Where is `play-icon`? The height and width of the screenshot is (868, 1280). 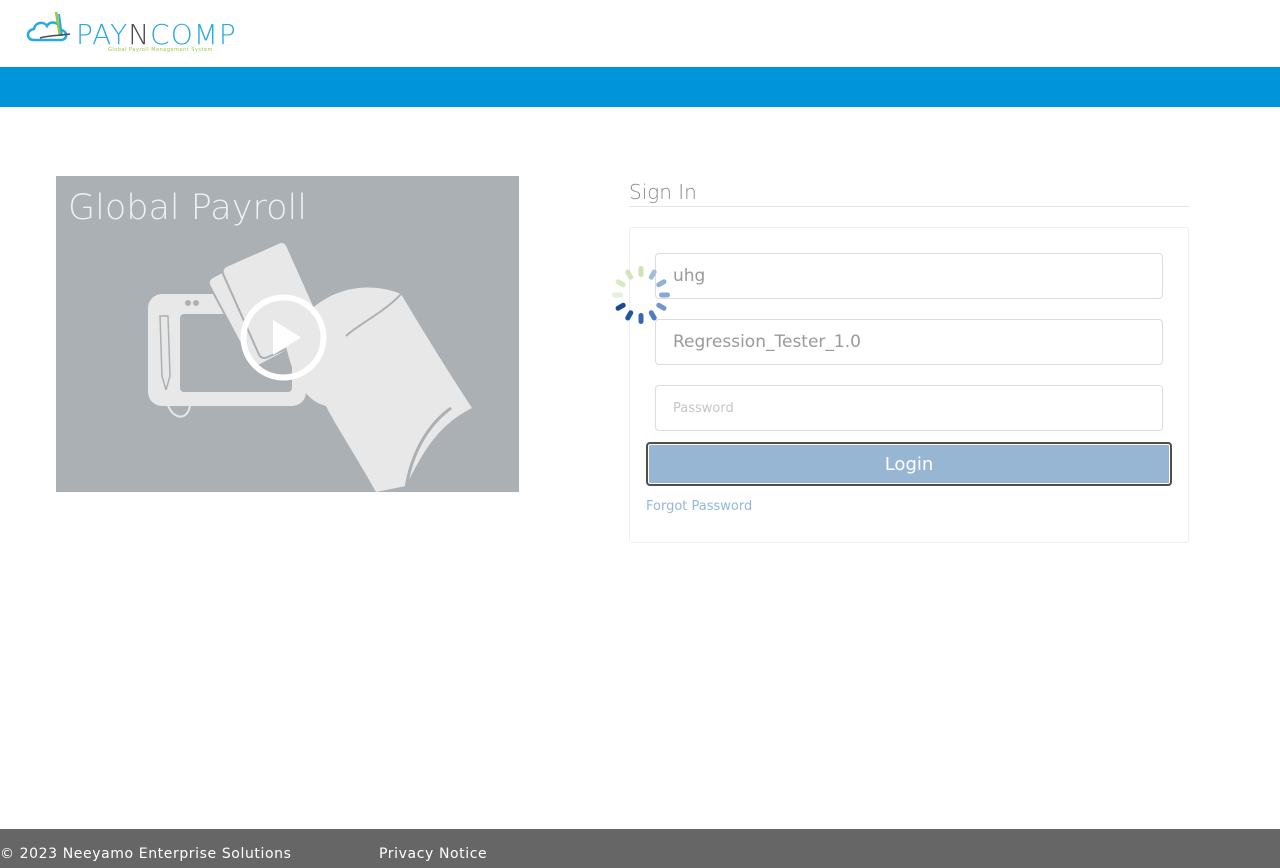 play-icon is located at coordinates (283, 337).